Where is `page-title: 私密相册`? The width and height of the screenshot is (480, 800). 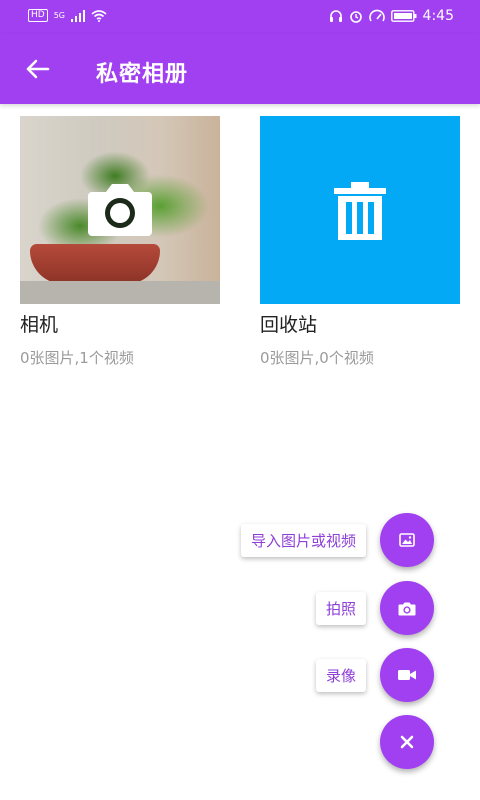
page-title: 私密相册 is located at coordinates (142, 74).